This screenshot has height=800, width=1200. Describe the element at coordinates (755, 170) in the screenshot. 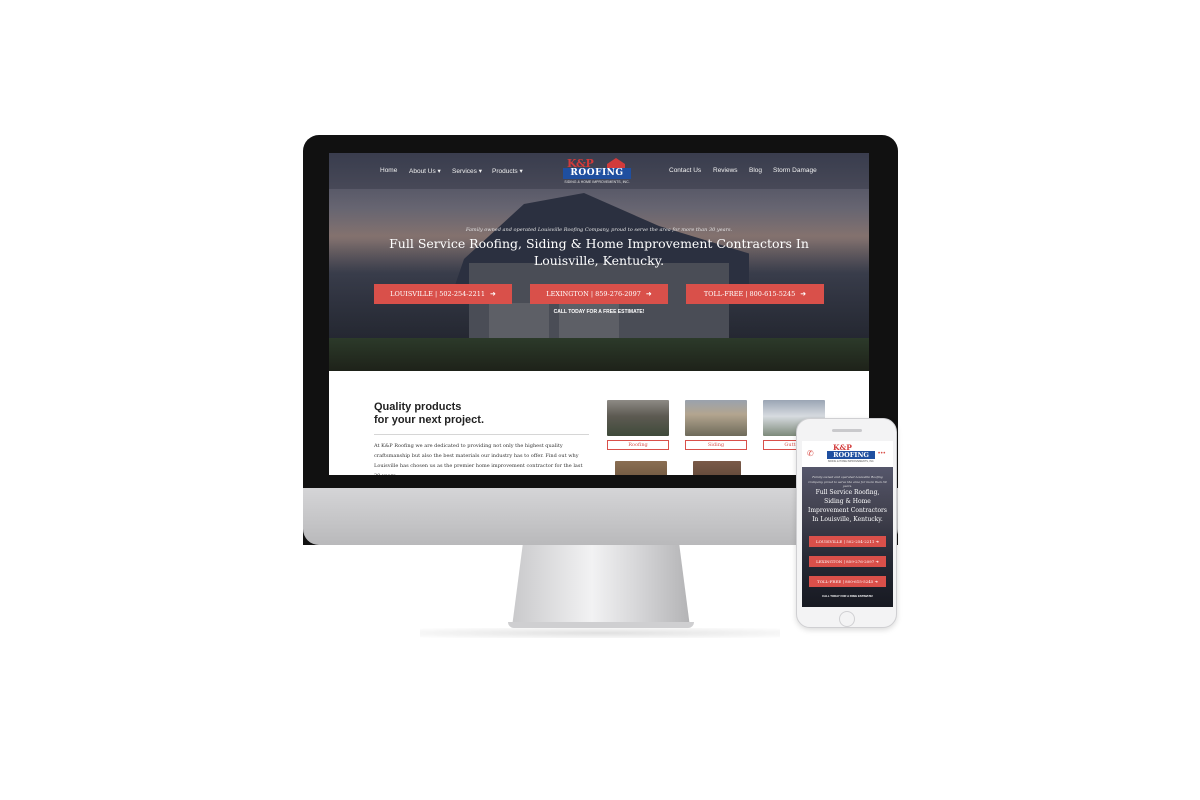

I see `nav-blog: Blog` at that location.